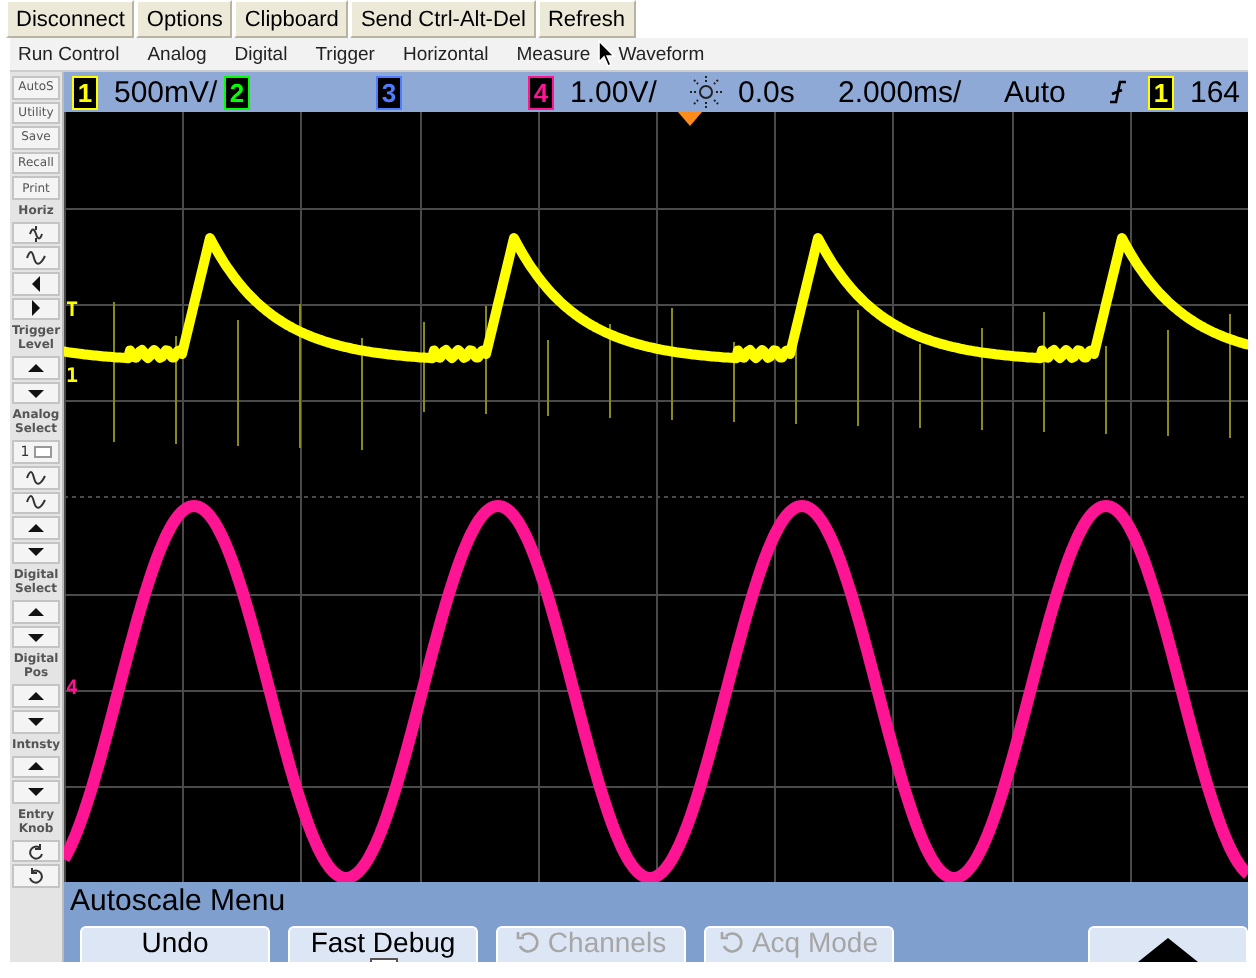 The width and height of the screenshot is (1256, 978). I want to click on channel-badge: 4, so click(541, 92).